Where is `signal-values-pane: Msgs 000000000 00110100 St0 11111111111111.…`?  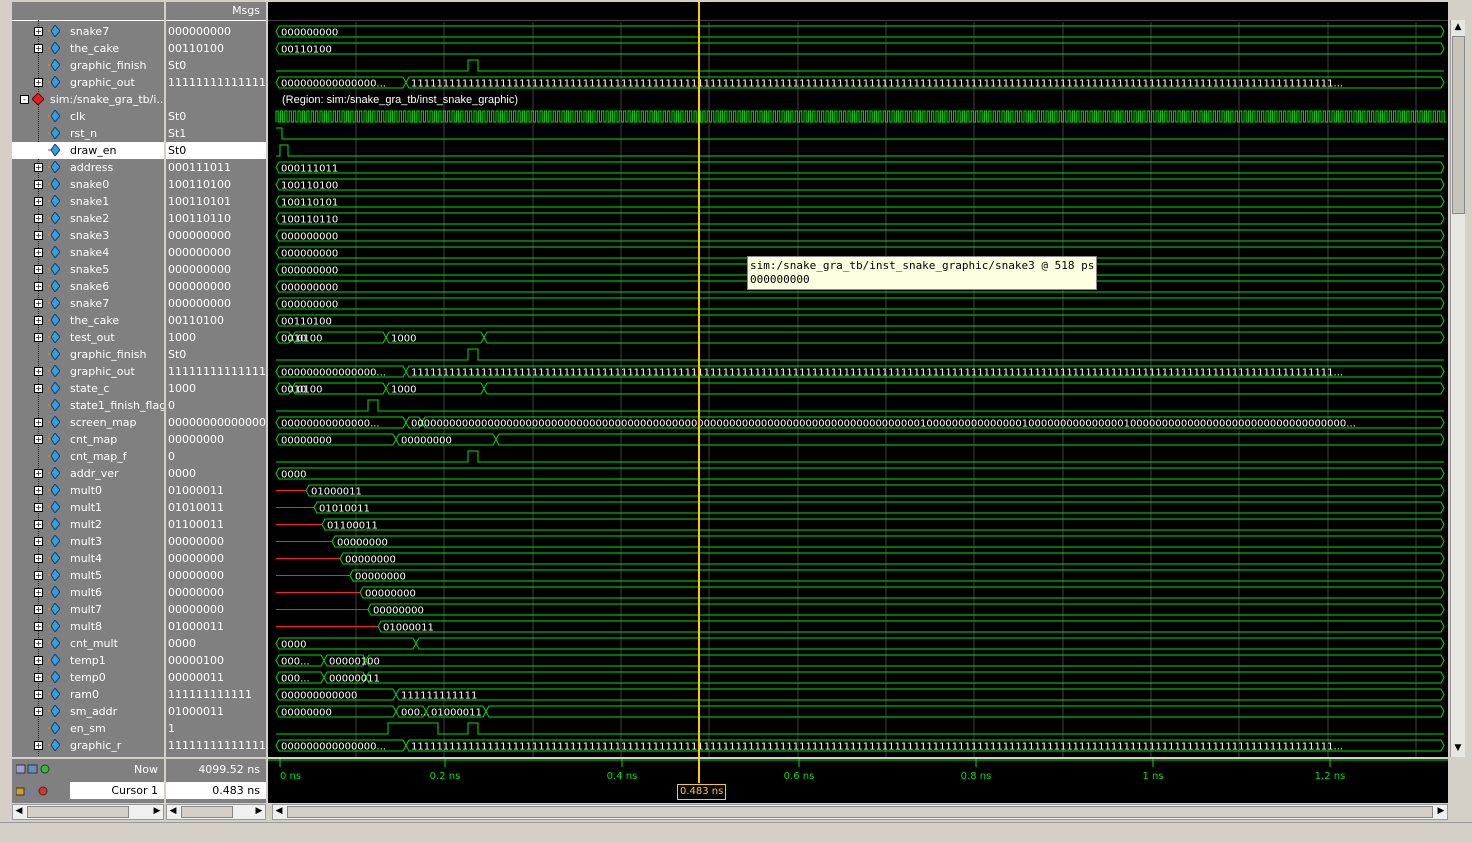
signal-values-pane: Msgs 000000000 00110100 St0 11111111111111.… is located at coordinates (216, 379).